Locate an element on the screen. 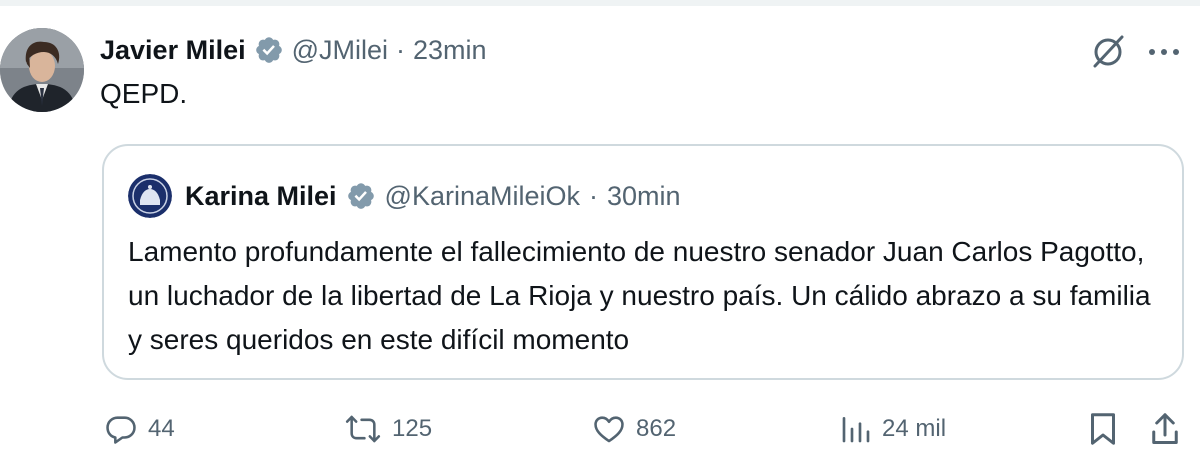  bookmark-button is located at coordinates (1103, 429).